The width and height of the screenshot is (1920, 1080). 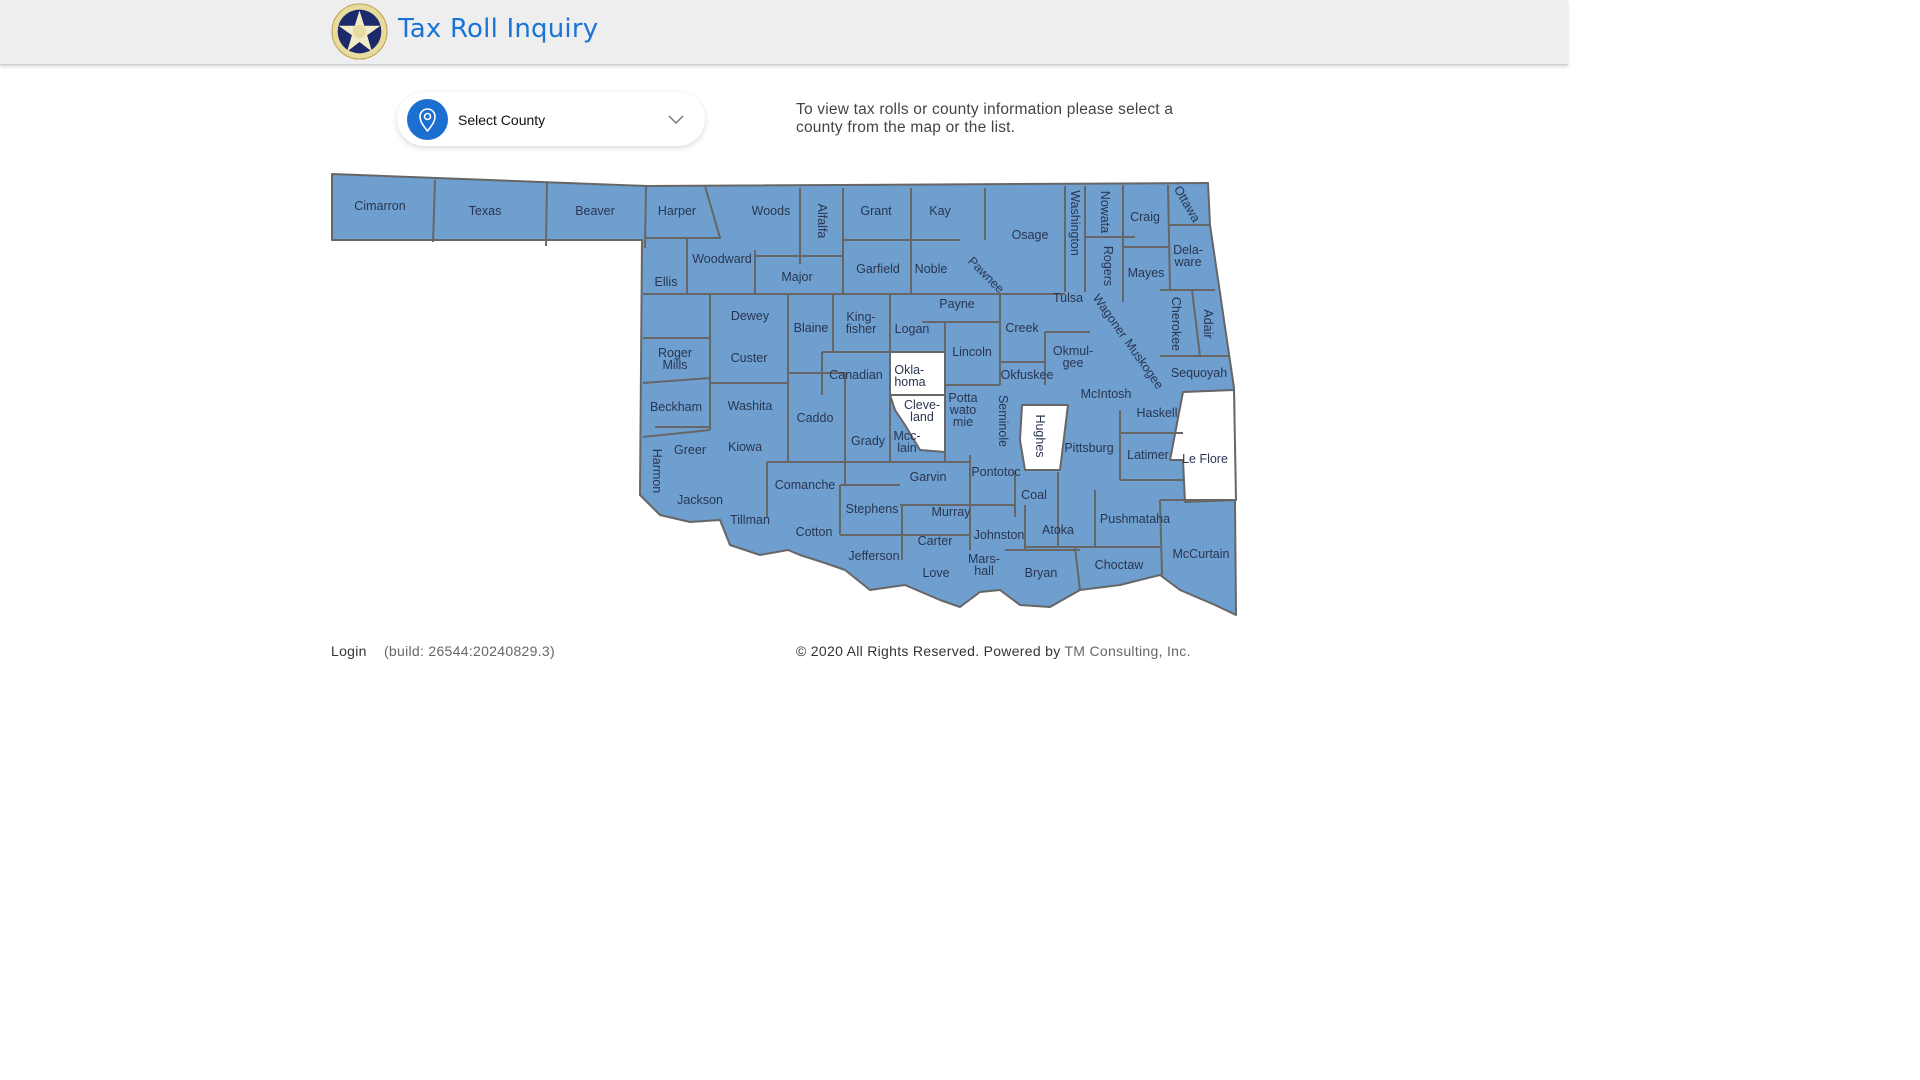 I want to click on county-label: Rogers, so click(x=1108, y=266).